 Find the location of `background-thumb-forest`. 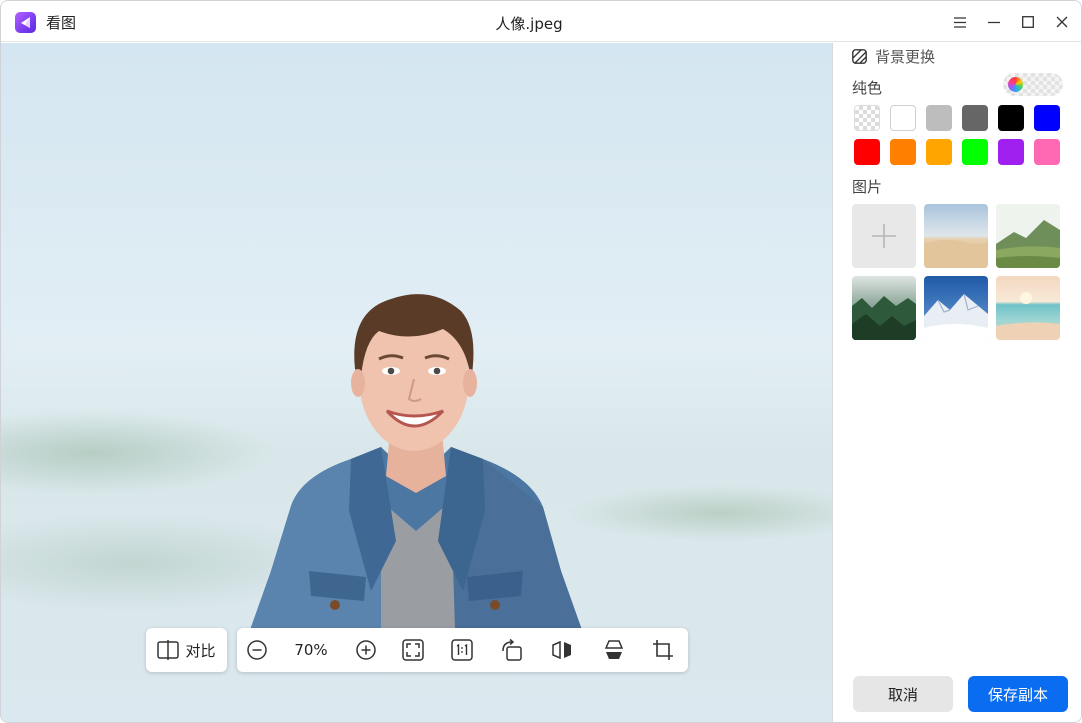

background-thumb-forest is located at coordinates (884, 308).